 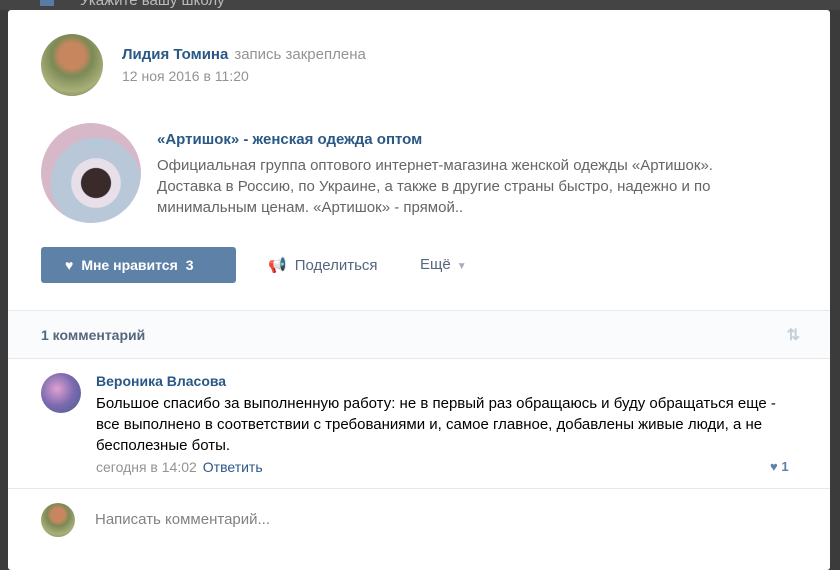 What do you see at coordinates (419, 488) in the screenshot?
I see `divider` at bounding box center [419, 488].